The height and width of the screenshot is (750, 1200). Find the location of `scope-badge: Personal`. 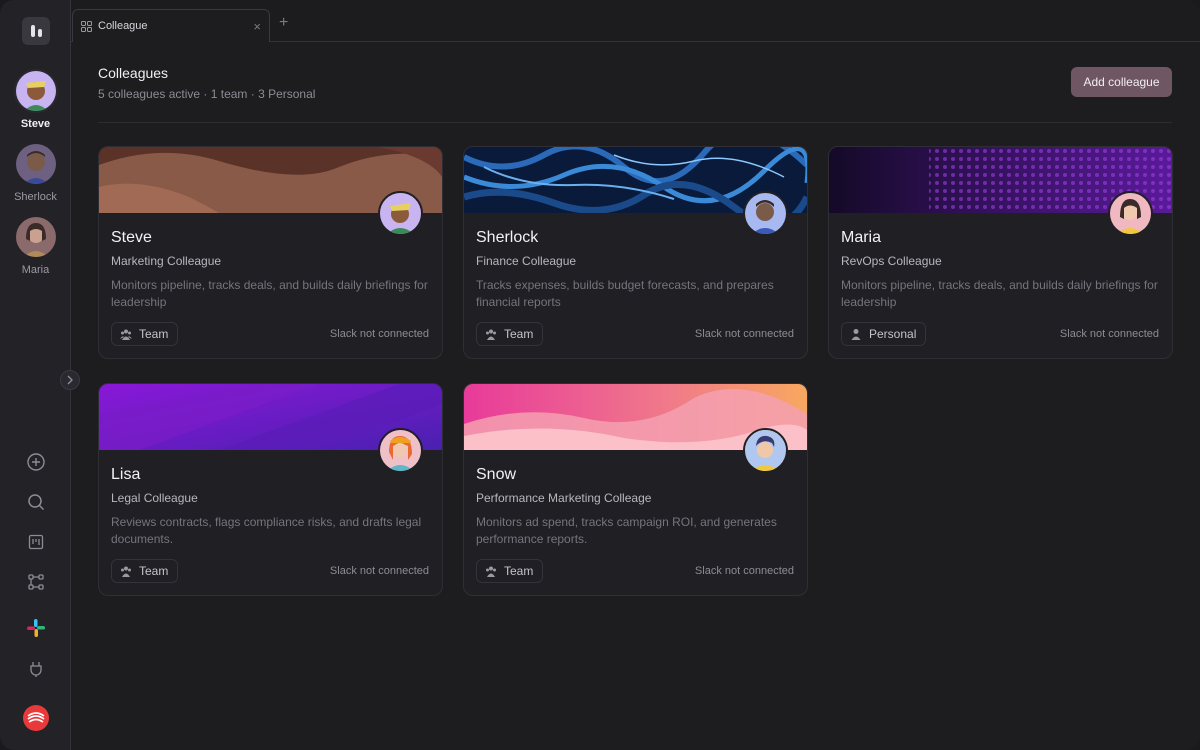

scope-badge: Personal is located at coordinates (884, 334).